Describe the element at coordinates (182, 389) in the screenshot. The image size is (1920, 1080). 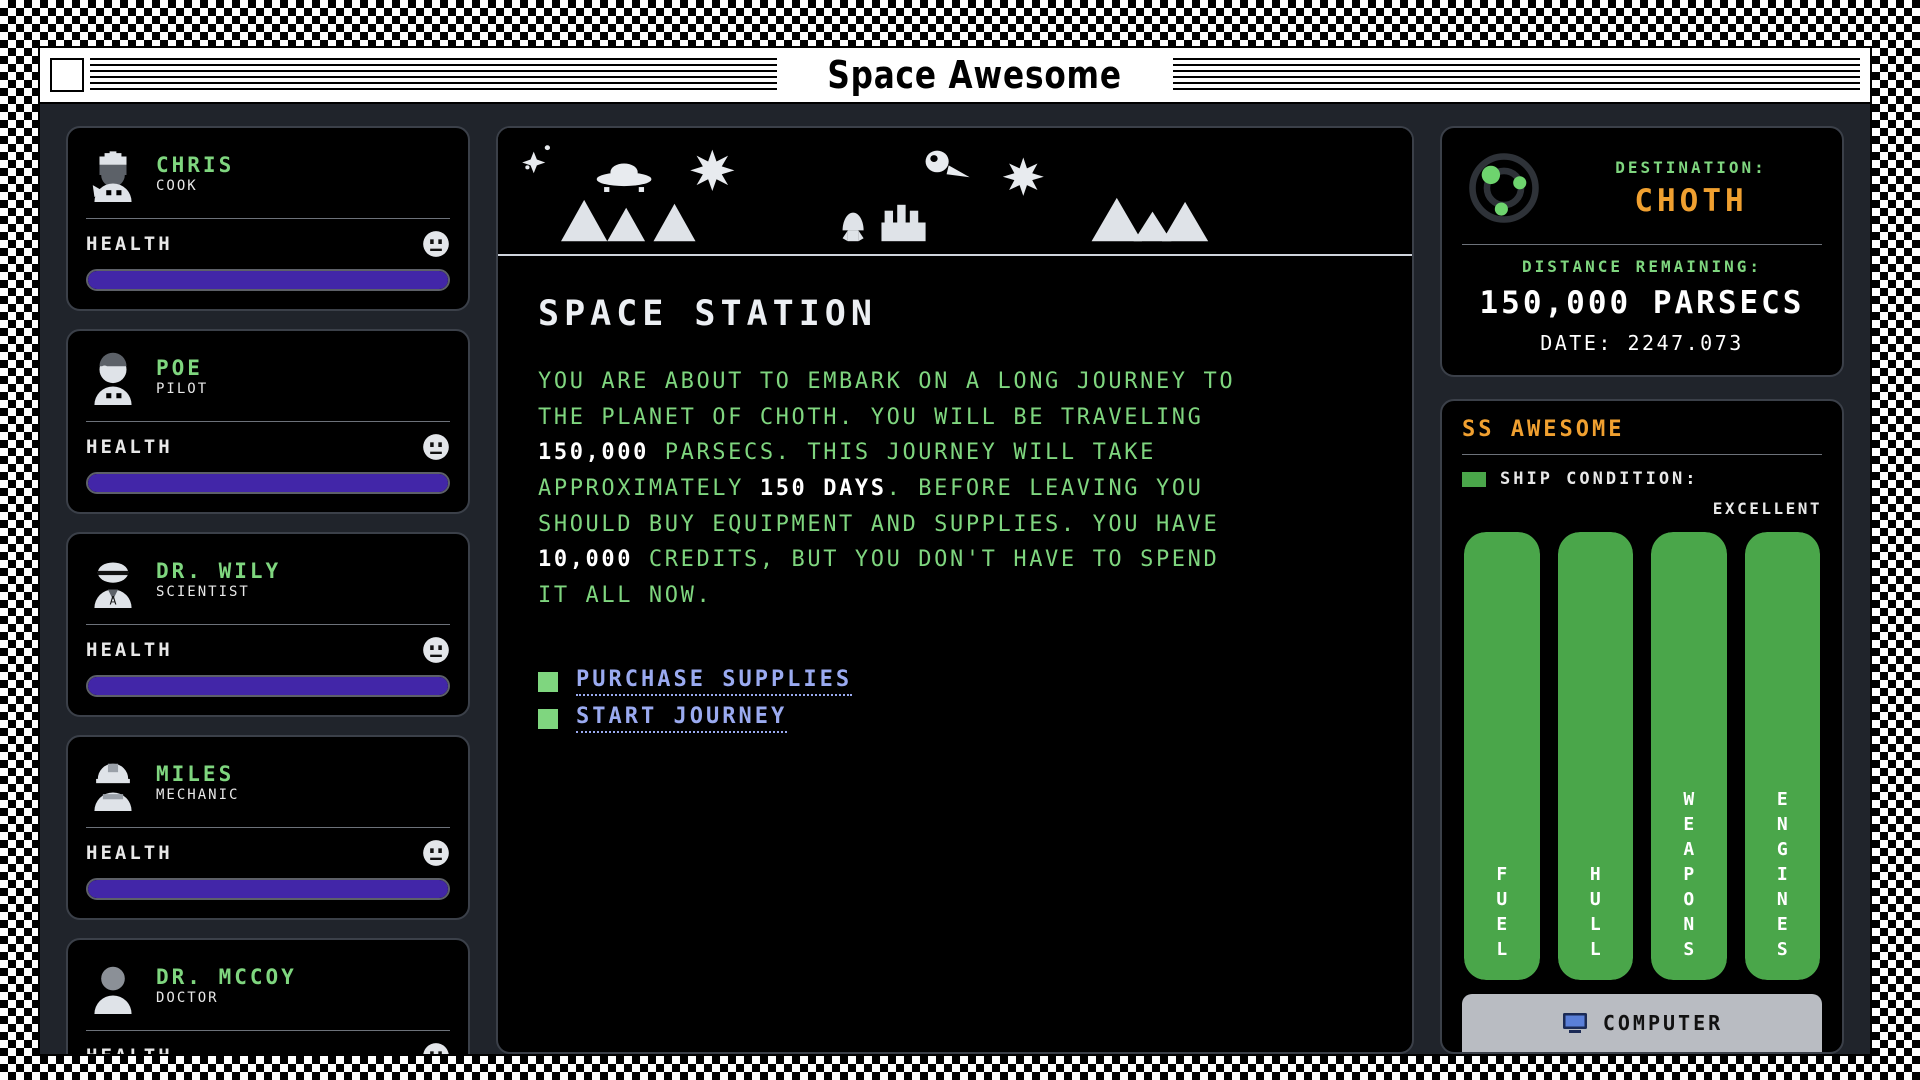
I see `crew-role: PILOT` at that location.